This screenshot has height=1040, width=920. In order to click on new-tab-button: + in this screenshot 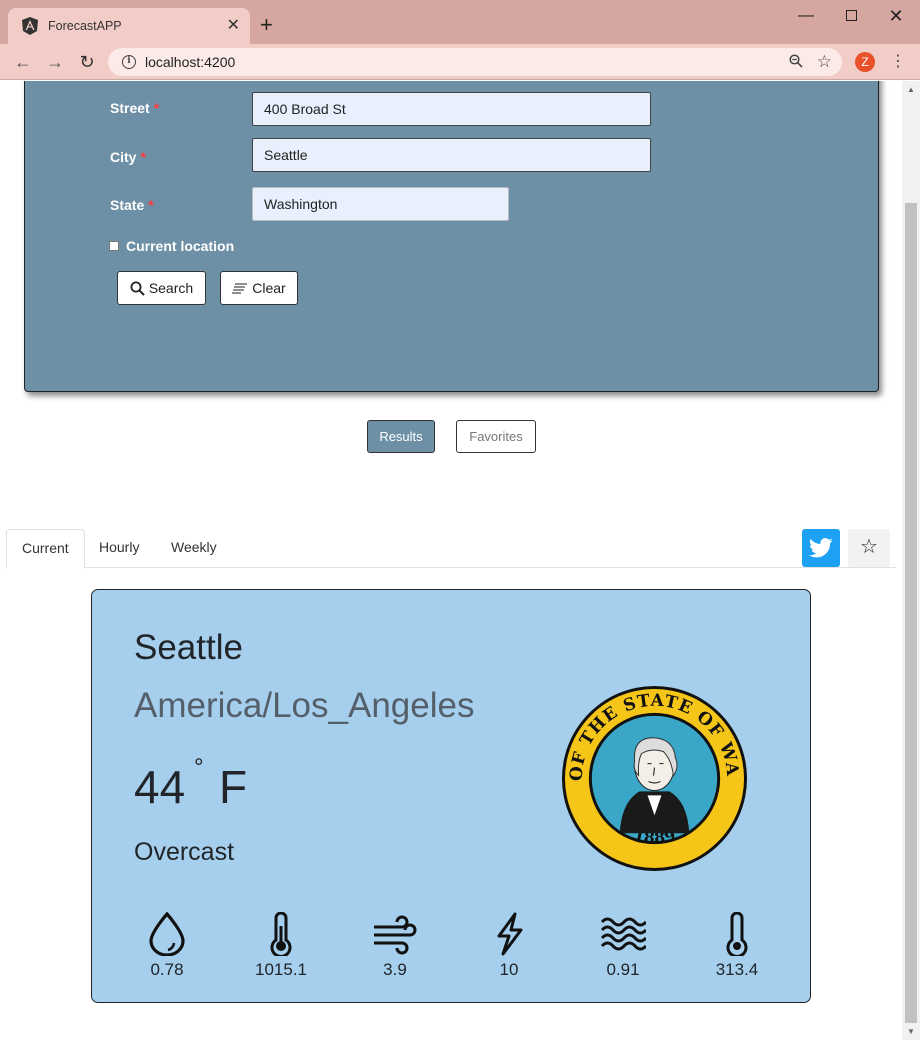, I will do `click(266, 25)`.